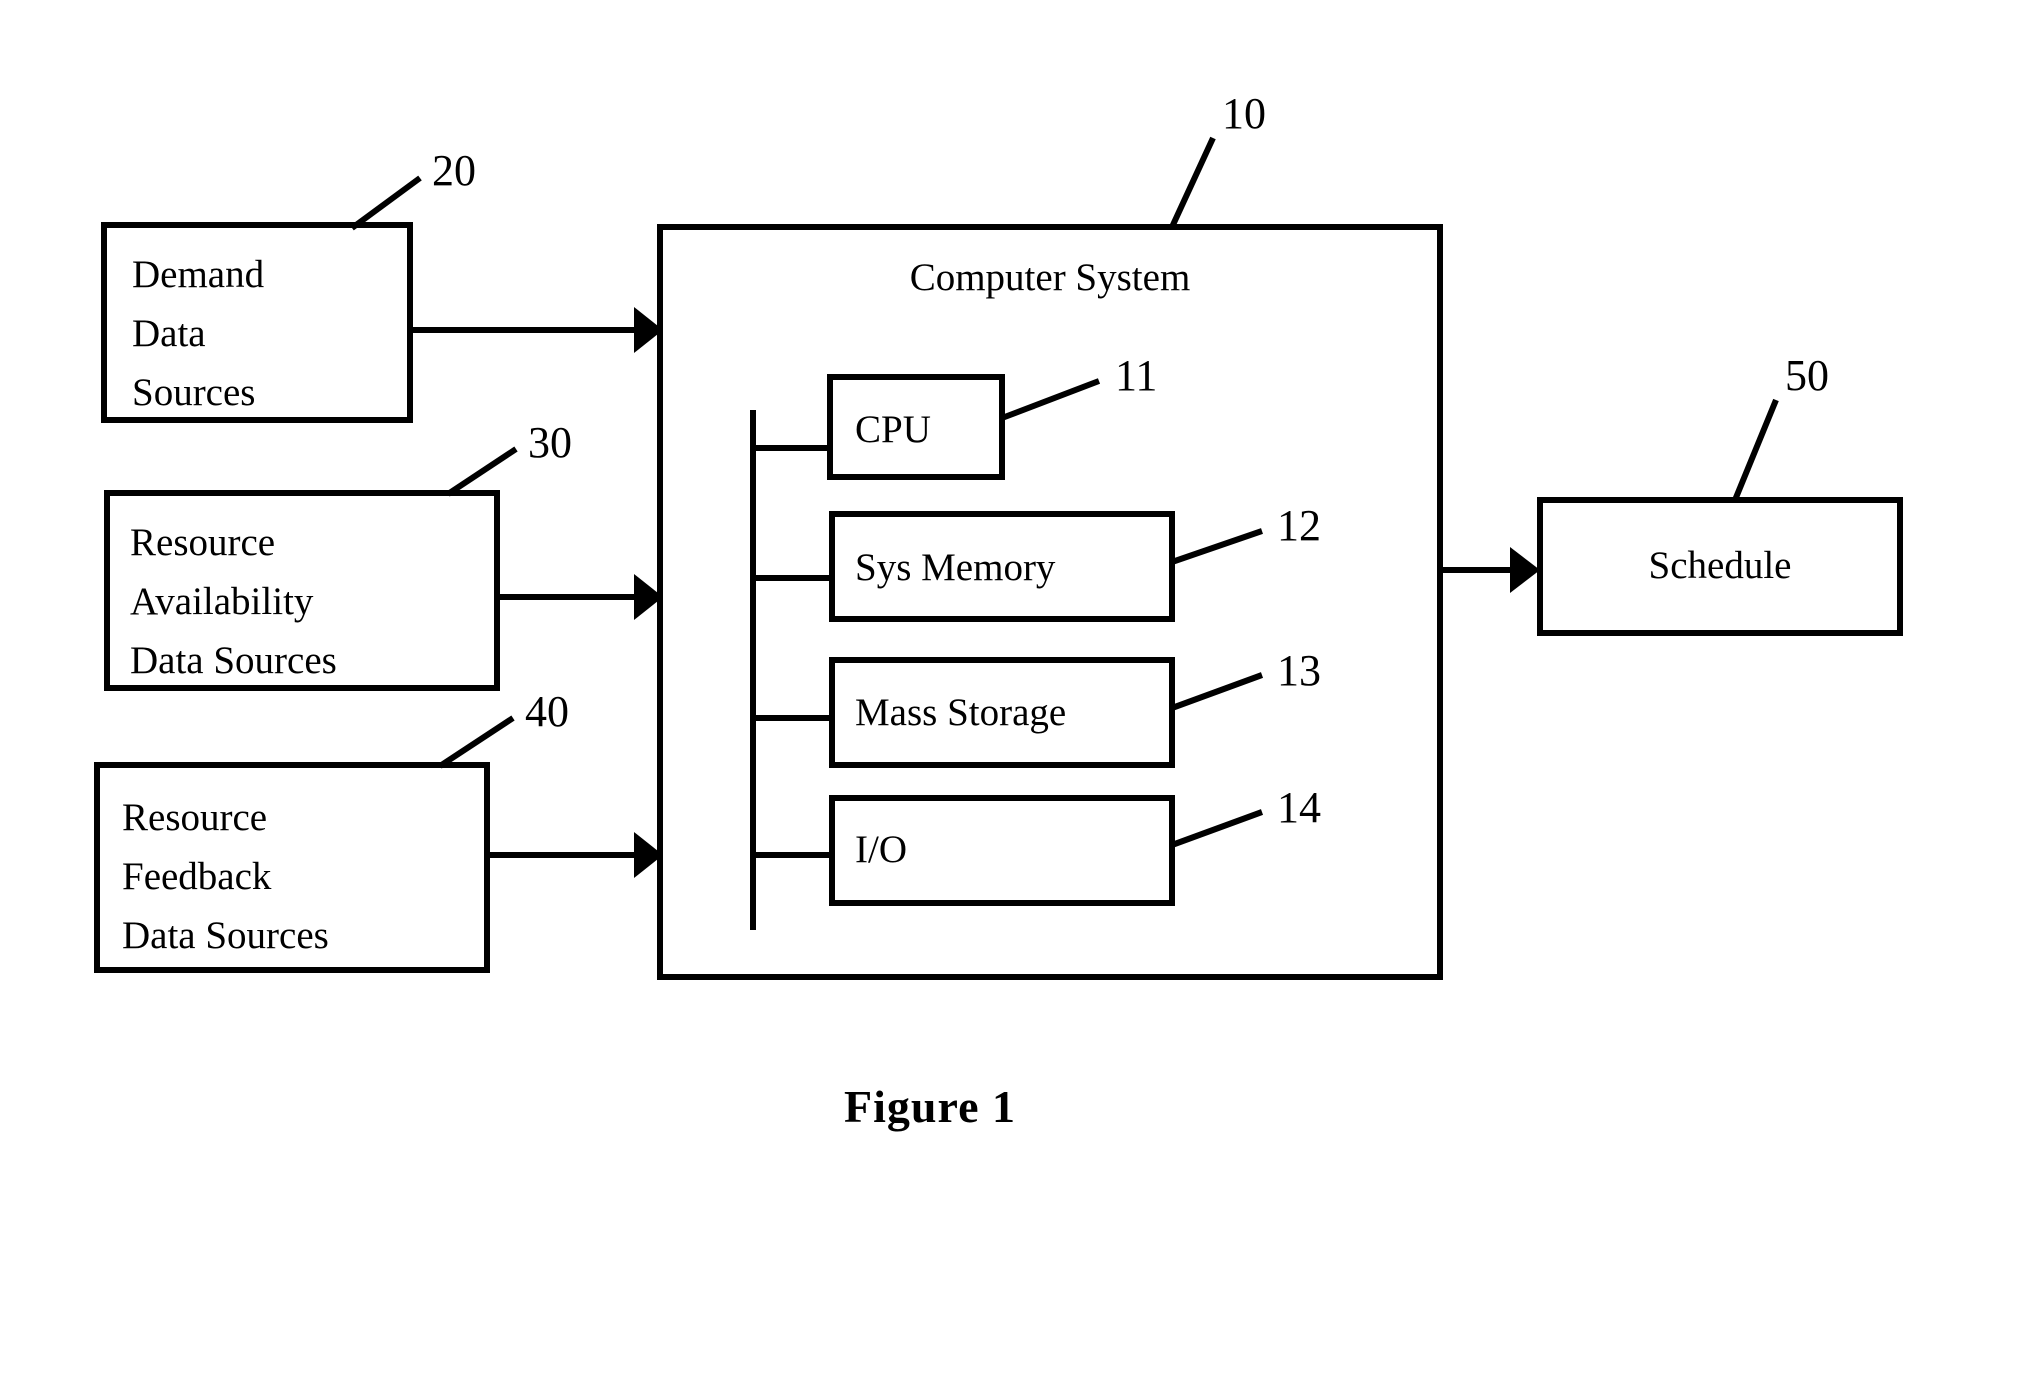  What do you see at coordinates (930, 1106) in the screenshot?
I see `figure-caption: Figure 1` at bounding box center [930, 1106].